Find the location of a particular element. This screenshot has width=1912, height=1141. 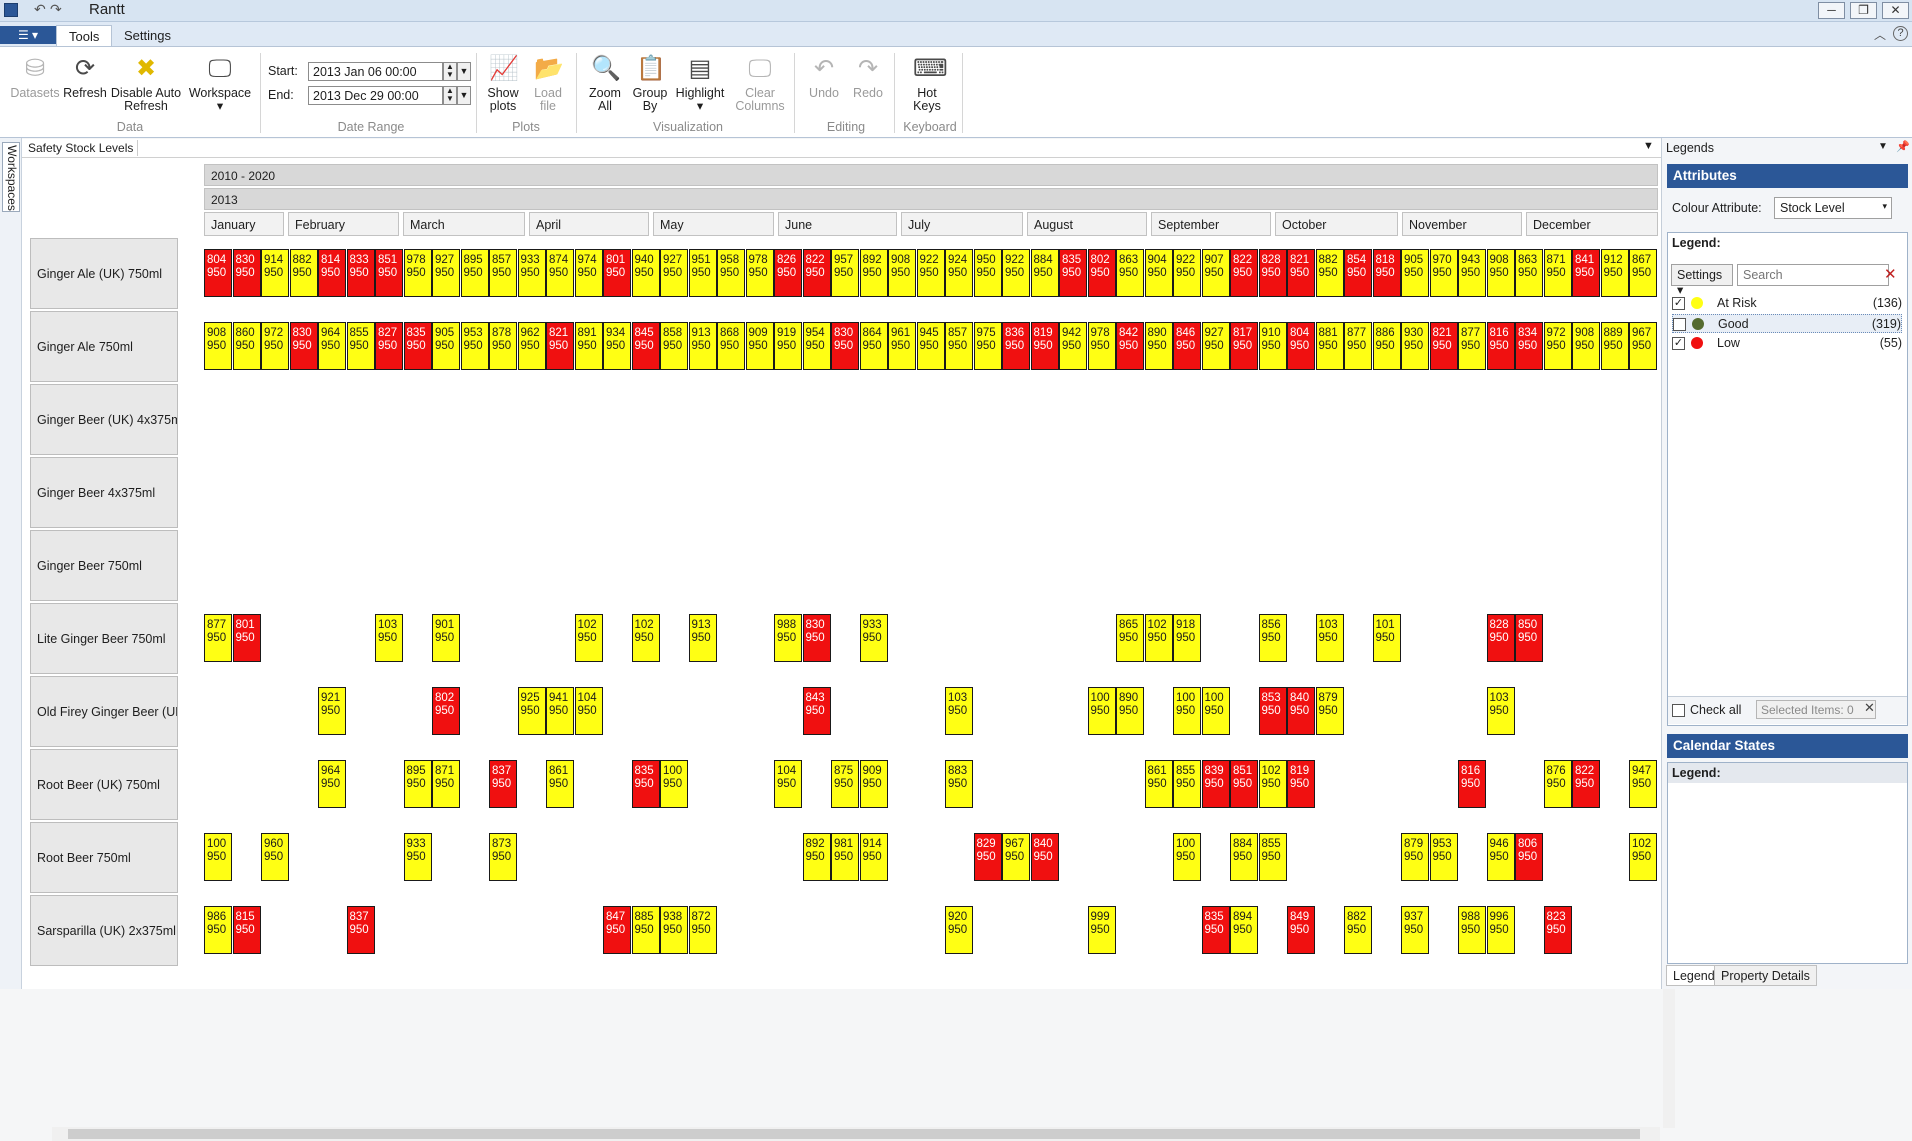

gantt-bar: 867 950 is located at coordinates (1643, 273).